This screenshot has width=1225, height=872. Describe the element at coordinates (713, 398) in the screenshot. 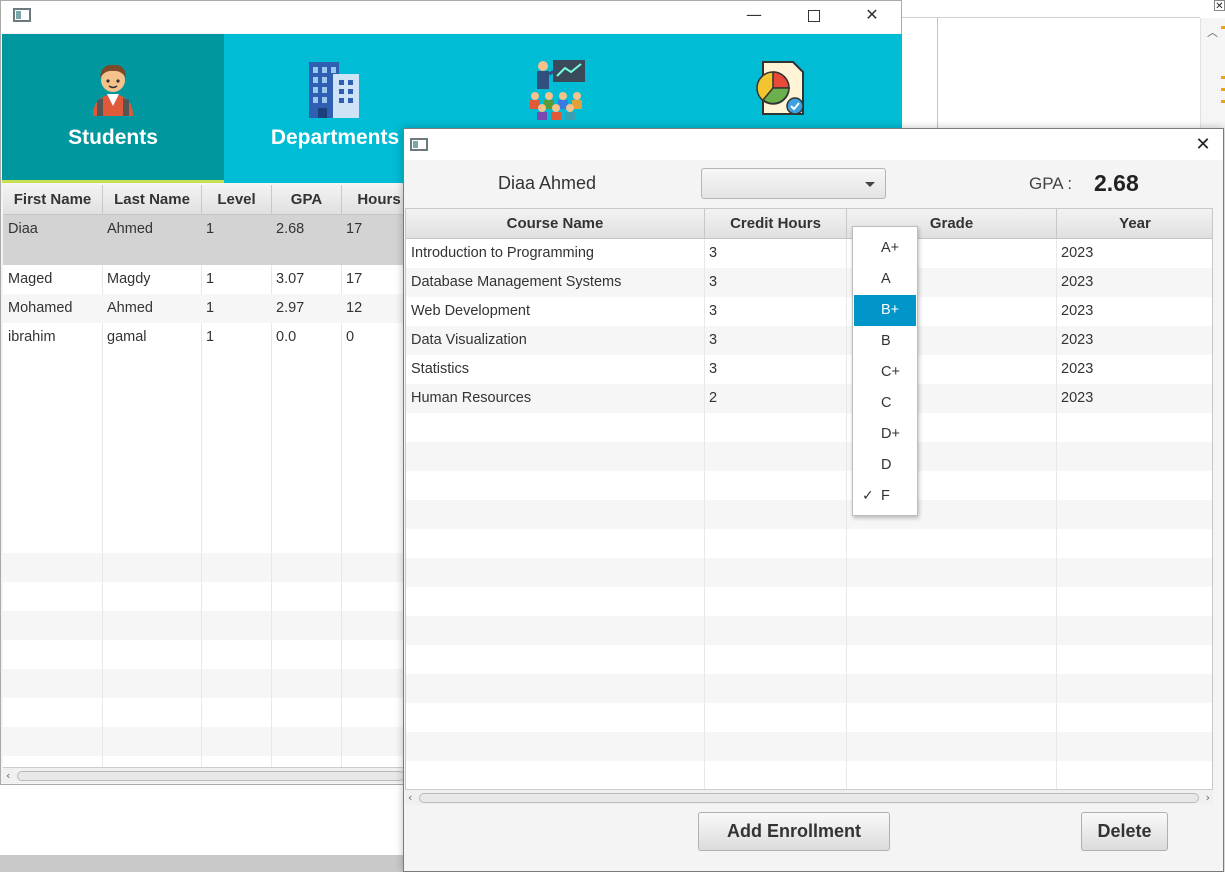

I see `cell-credit-hours: 2` at that location.